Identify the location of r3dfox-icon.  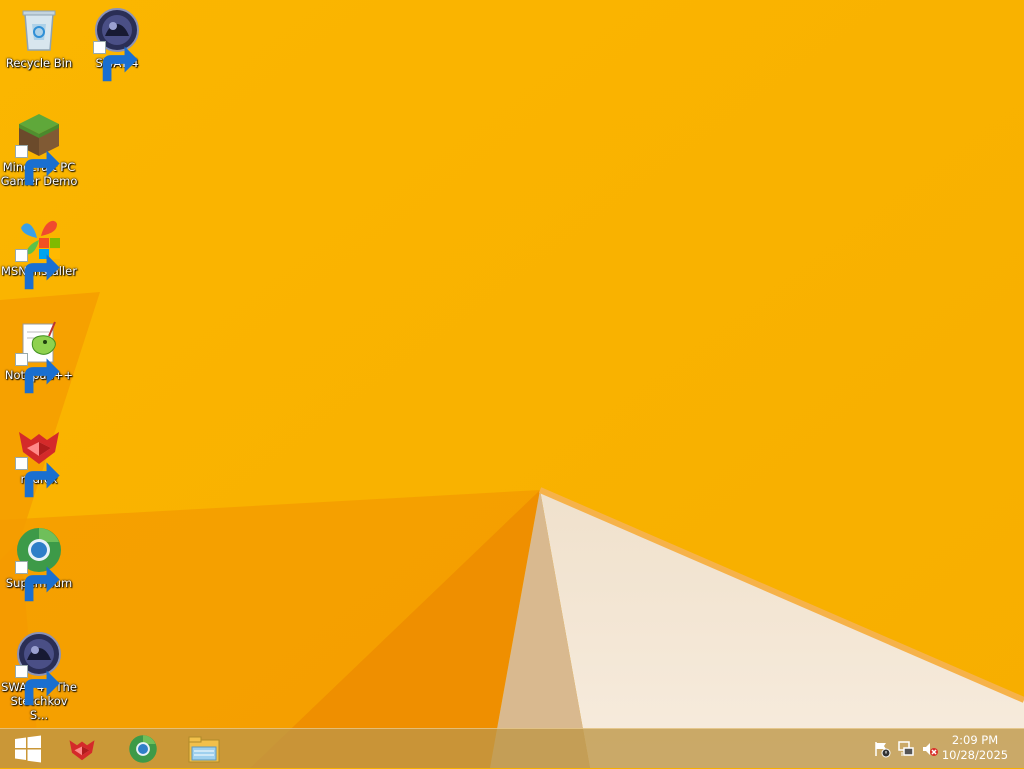
(82, 750).